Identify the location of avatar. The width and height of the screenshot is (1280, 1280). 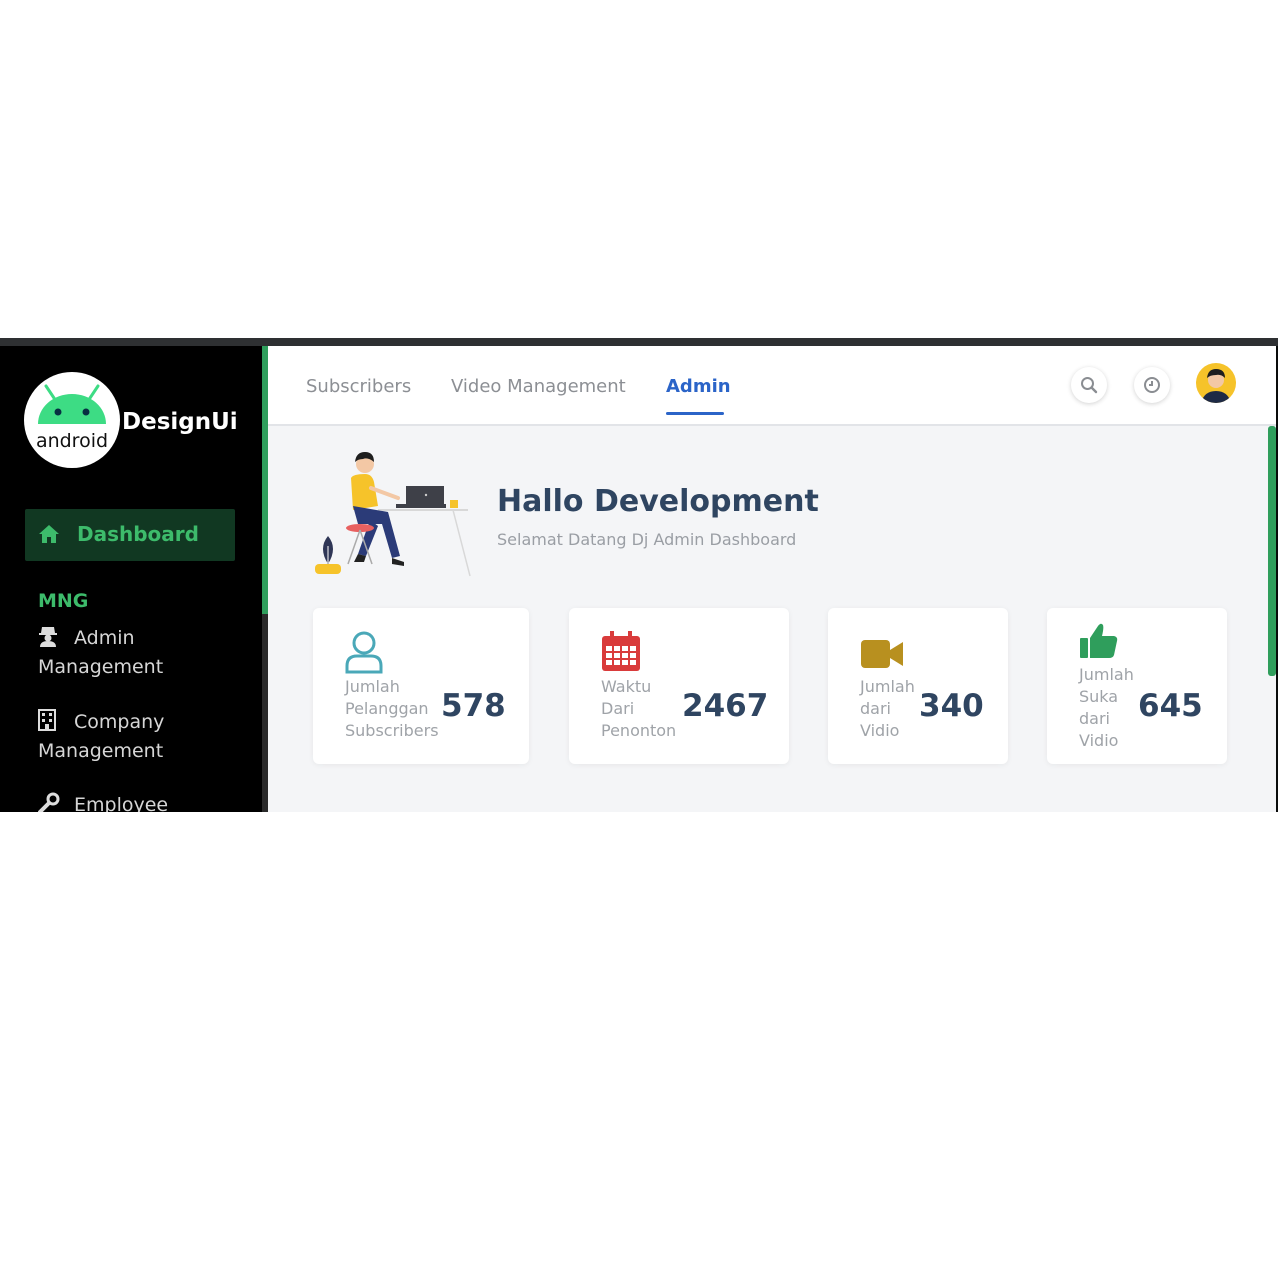
(1216, 383).